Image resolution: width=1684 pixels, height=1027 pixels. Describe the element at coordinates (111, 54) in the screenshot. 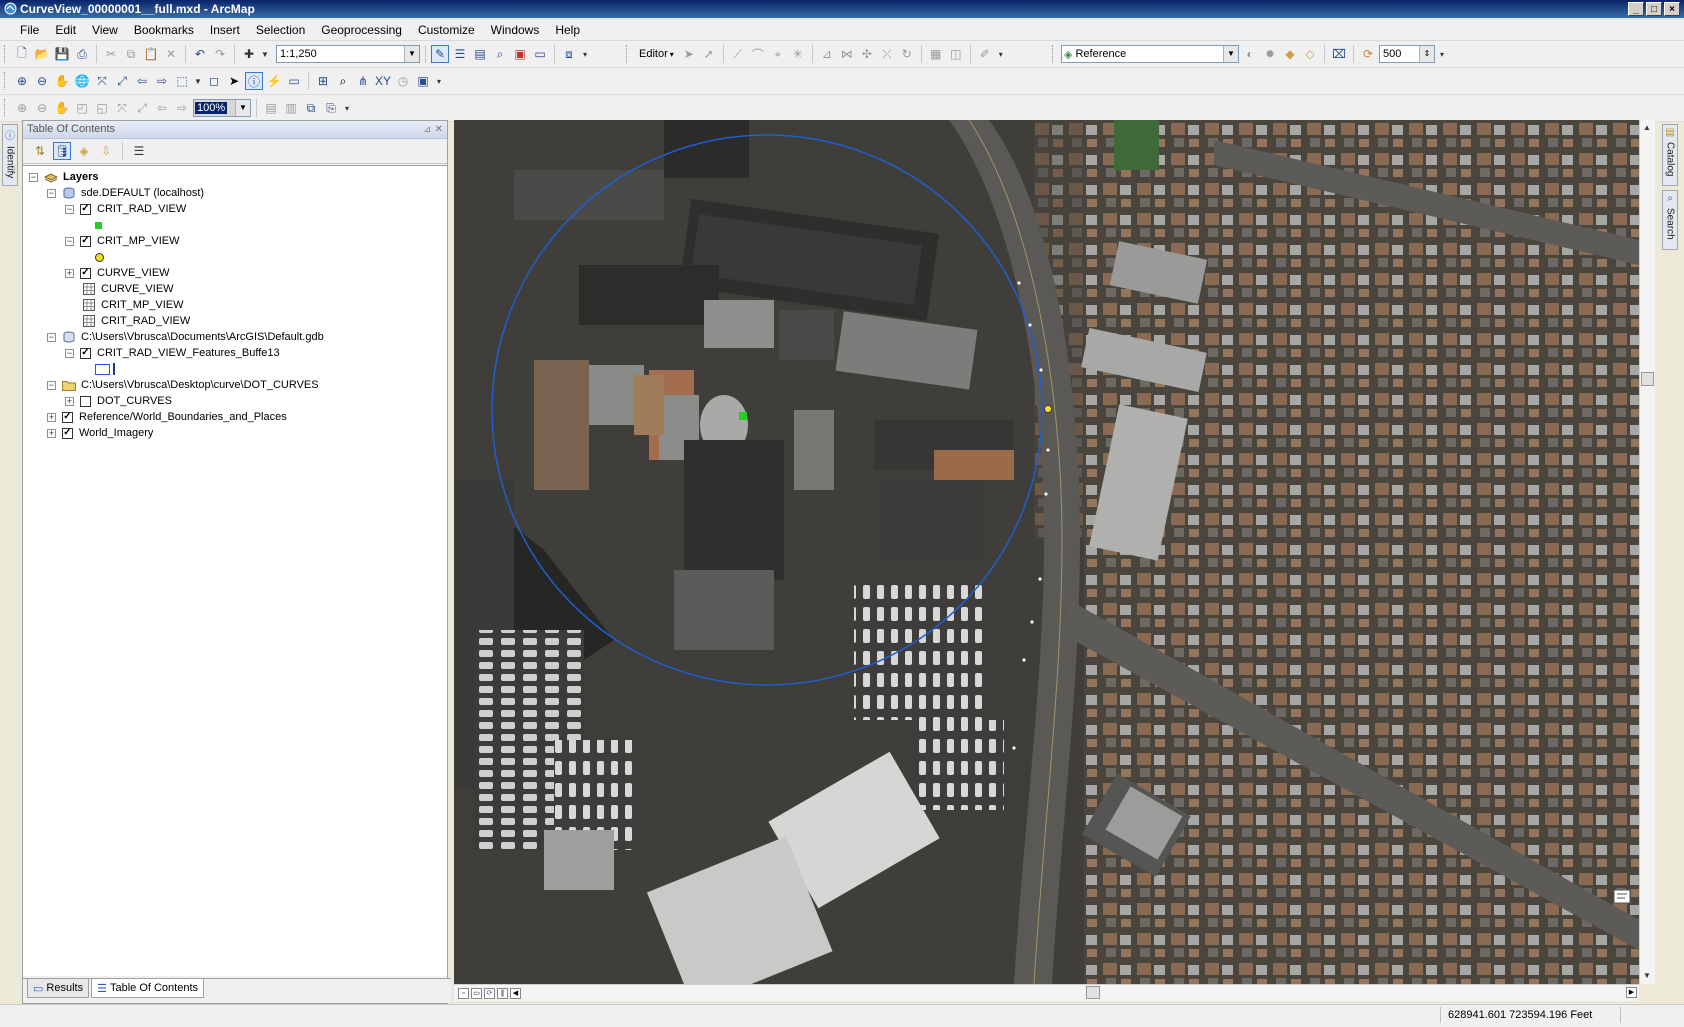

I see `cut-icon: ✂` at that location.